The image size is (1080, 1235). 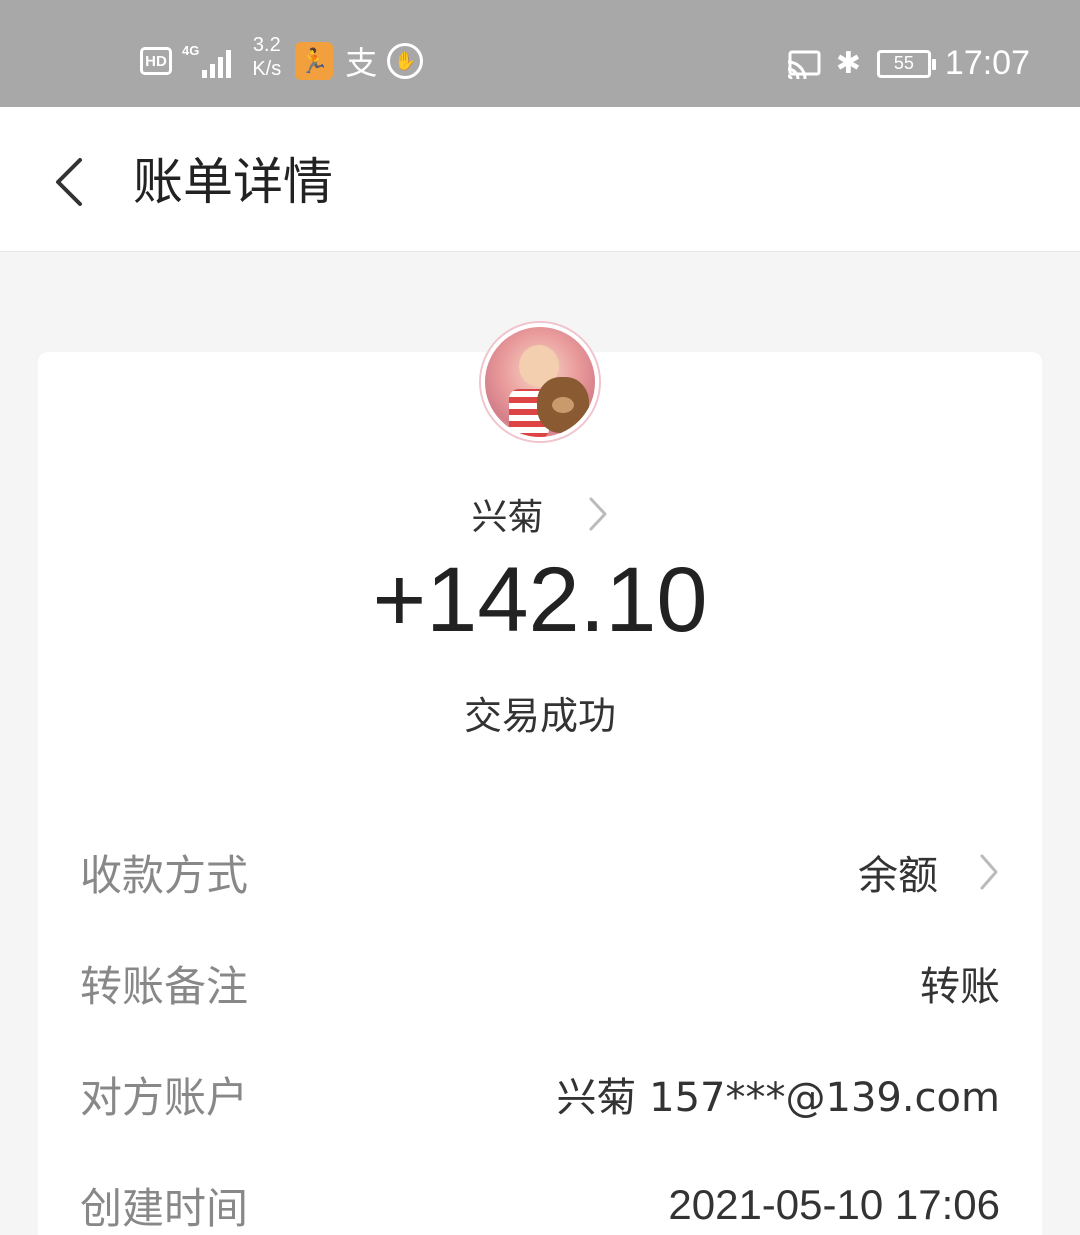 I want to click on chevron-left-icon, so click(x=69, y=182).